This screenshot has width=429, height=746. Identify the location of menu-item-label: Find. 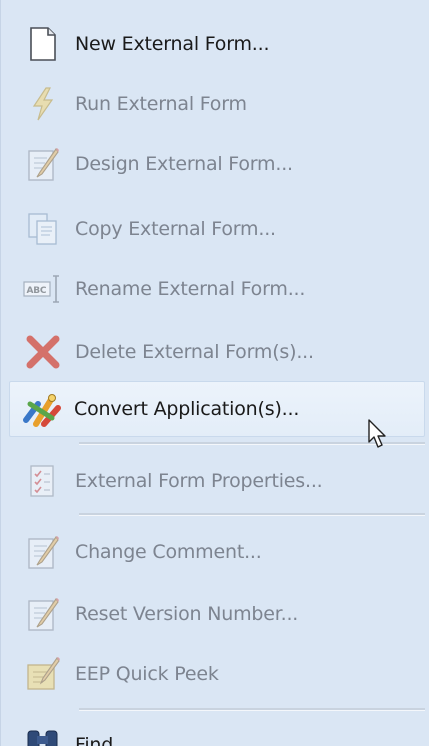
(94, 740).